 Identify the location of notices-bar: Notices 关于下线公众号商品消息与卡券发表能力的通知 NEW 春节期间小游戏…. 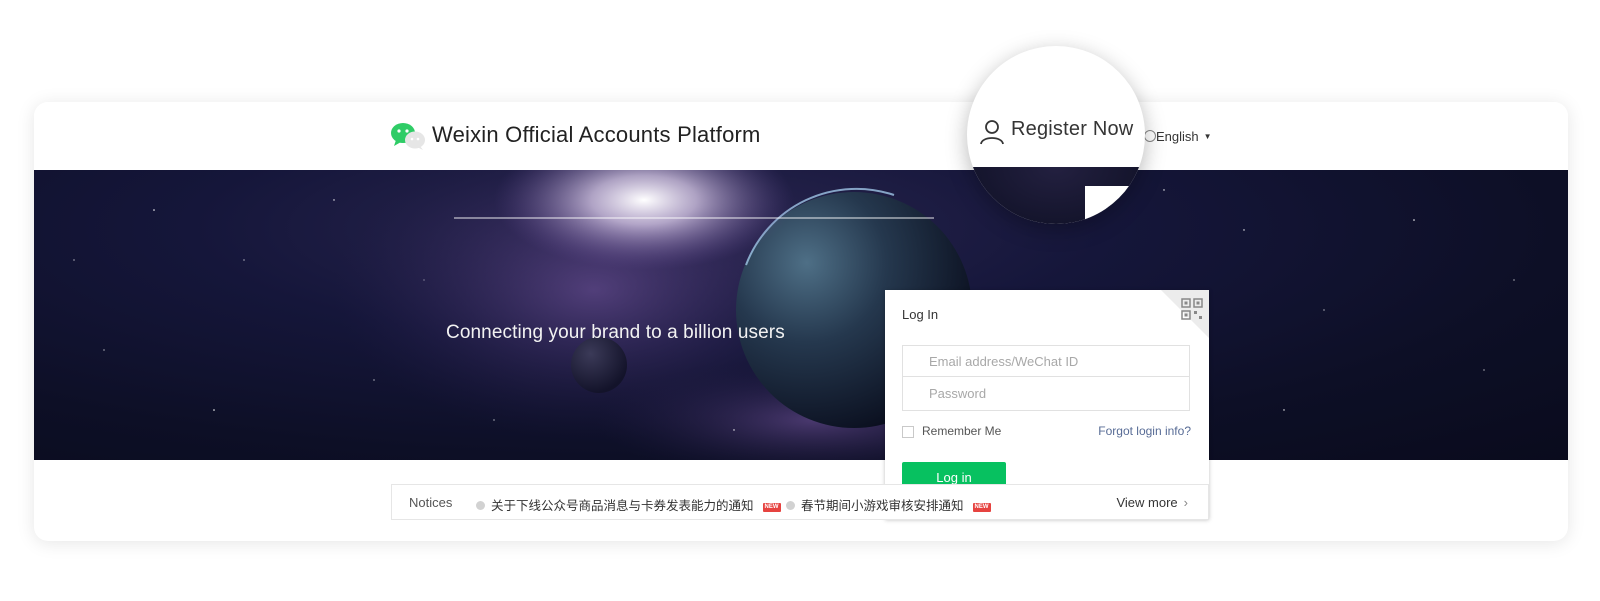
(800, 502).